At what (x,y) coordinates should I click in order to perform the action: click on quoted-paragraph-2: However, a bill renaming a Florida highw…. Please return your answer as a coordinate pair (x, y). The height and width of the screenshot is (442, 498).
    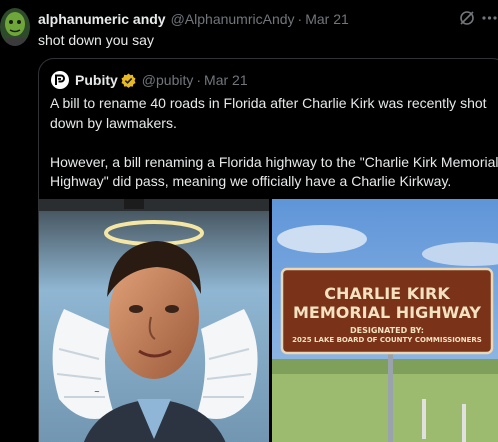
    Looking at the image, I should click on (274, 171).